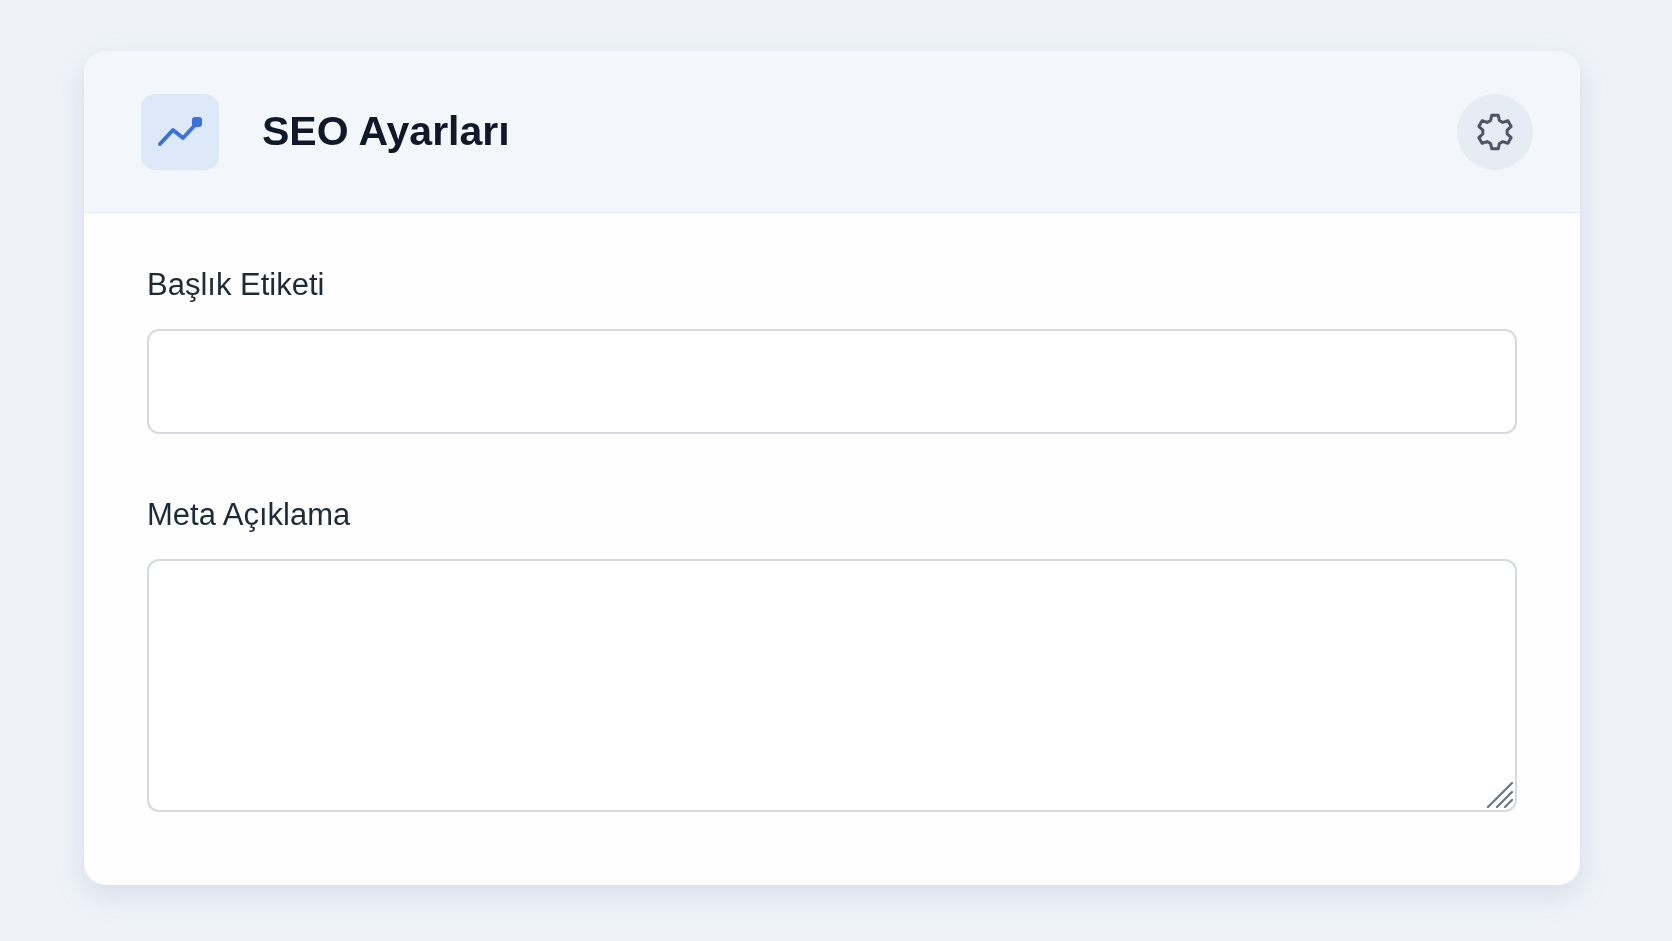 This screenshot has width=1672, height=941. Describe the element at coordinates (832, 381) in the screenshot. I see `input-field` at that location.